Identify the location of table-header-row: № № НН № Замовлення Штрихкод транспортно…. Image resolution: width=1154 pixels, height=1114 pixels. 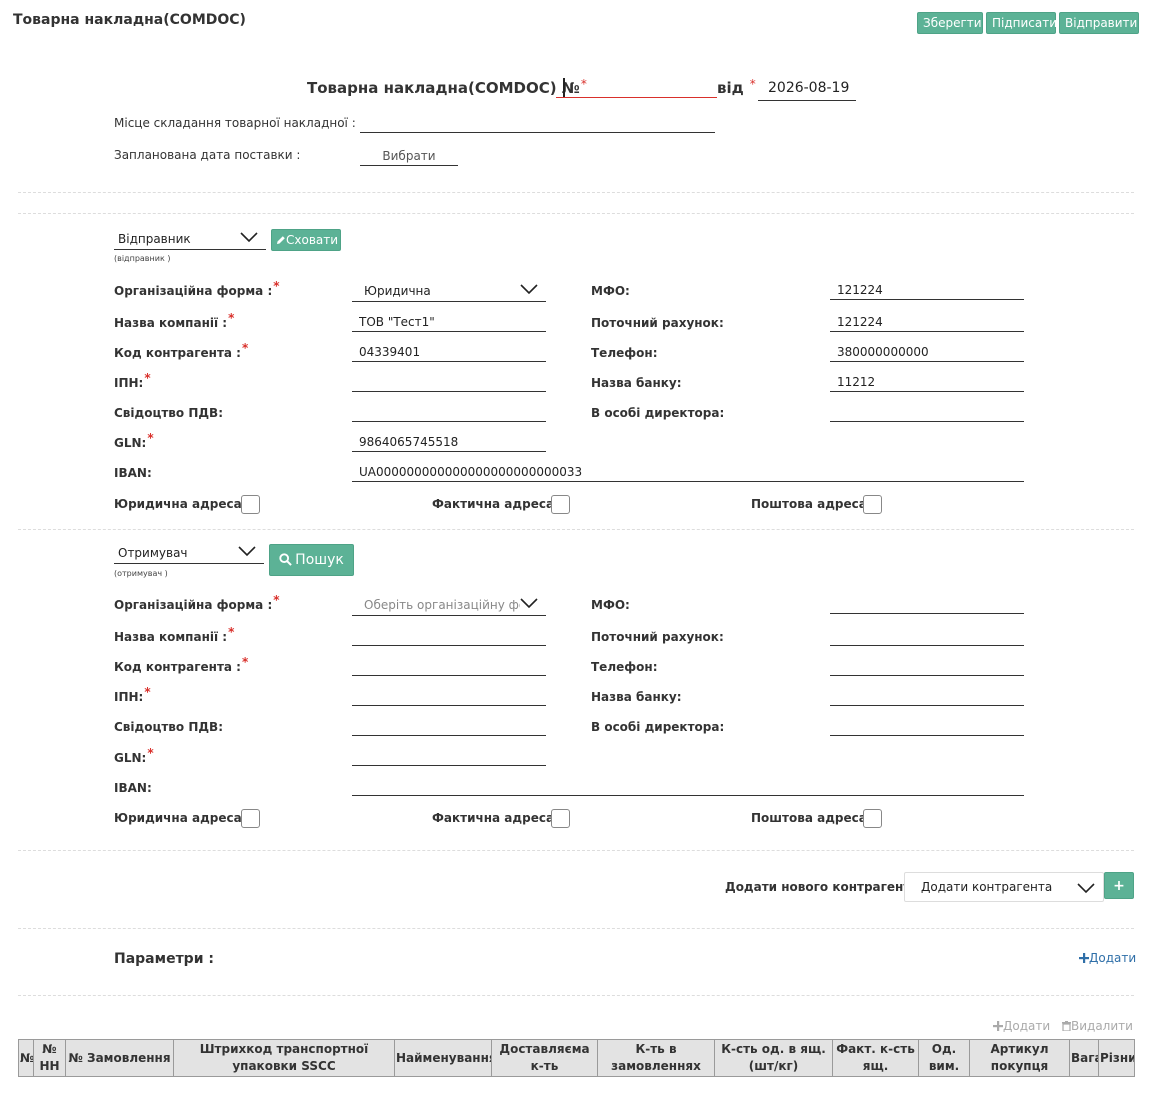
(576, 1058).